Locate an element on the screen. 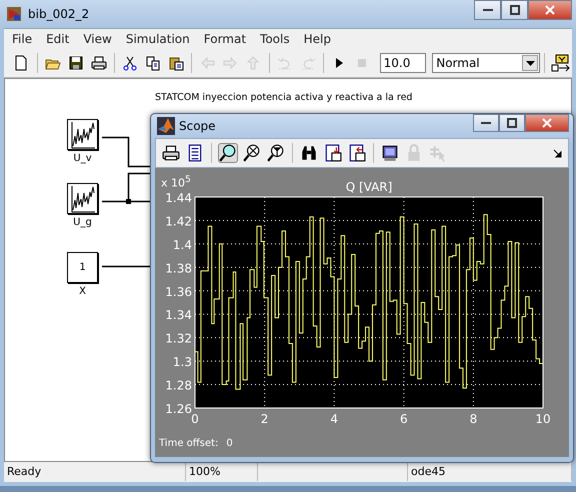 The image size is (576, 492). tick-label: 1.4 is located at coordinates (182, 245).